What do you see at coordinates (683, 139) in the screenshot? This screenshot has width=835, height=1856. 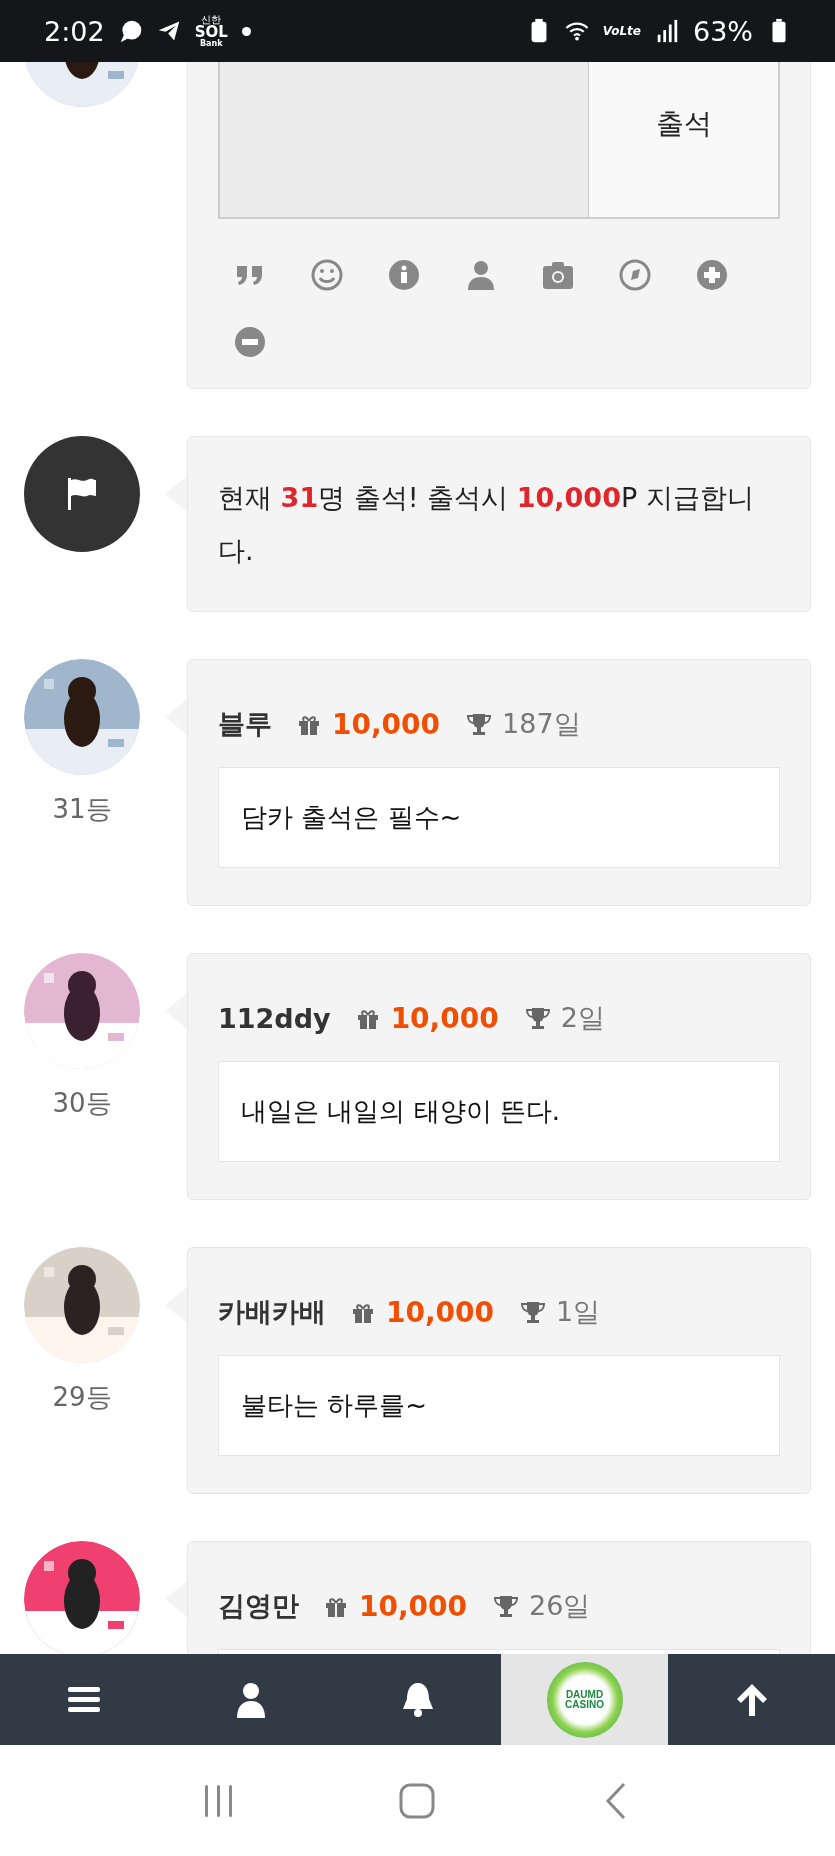 I see `submit-button: 출석` at bounding box center [683, 139].